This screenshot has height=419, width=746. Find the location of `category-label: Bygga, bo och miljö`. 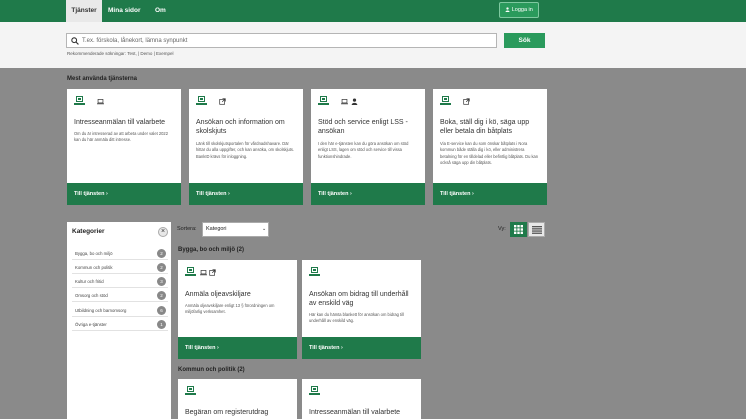

category-label: Bygga, bo och miljö is located at coordinates (94, 253).